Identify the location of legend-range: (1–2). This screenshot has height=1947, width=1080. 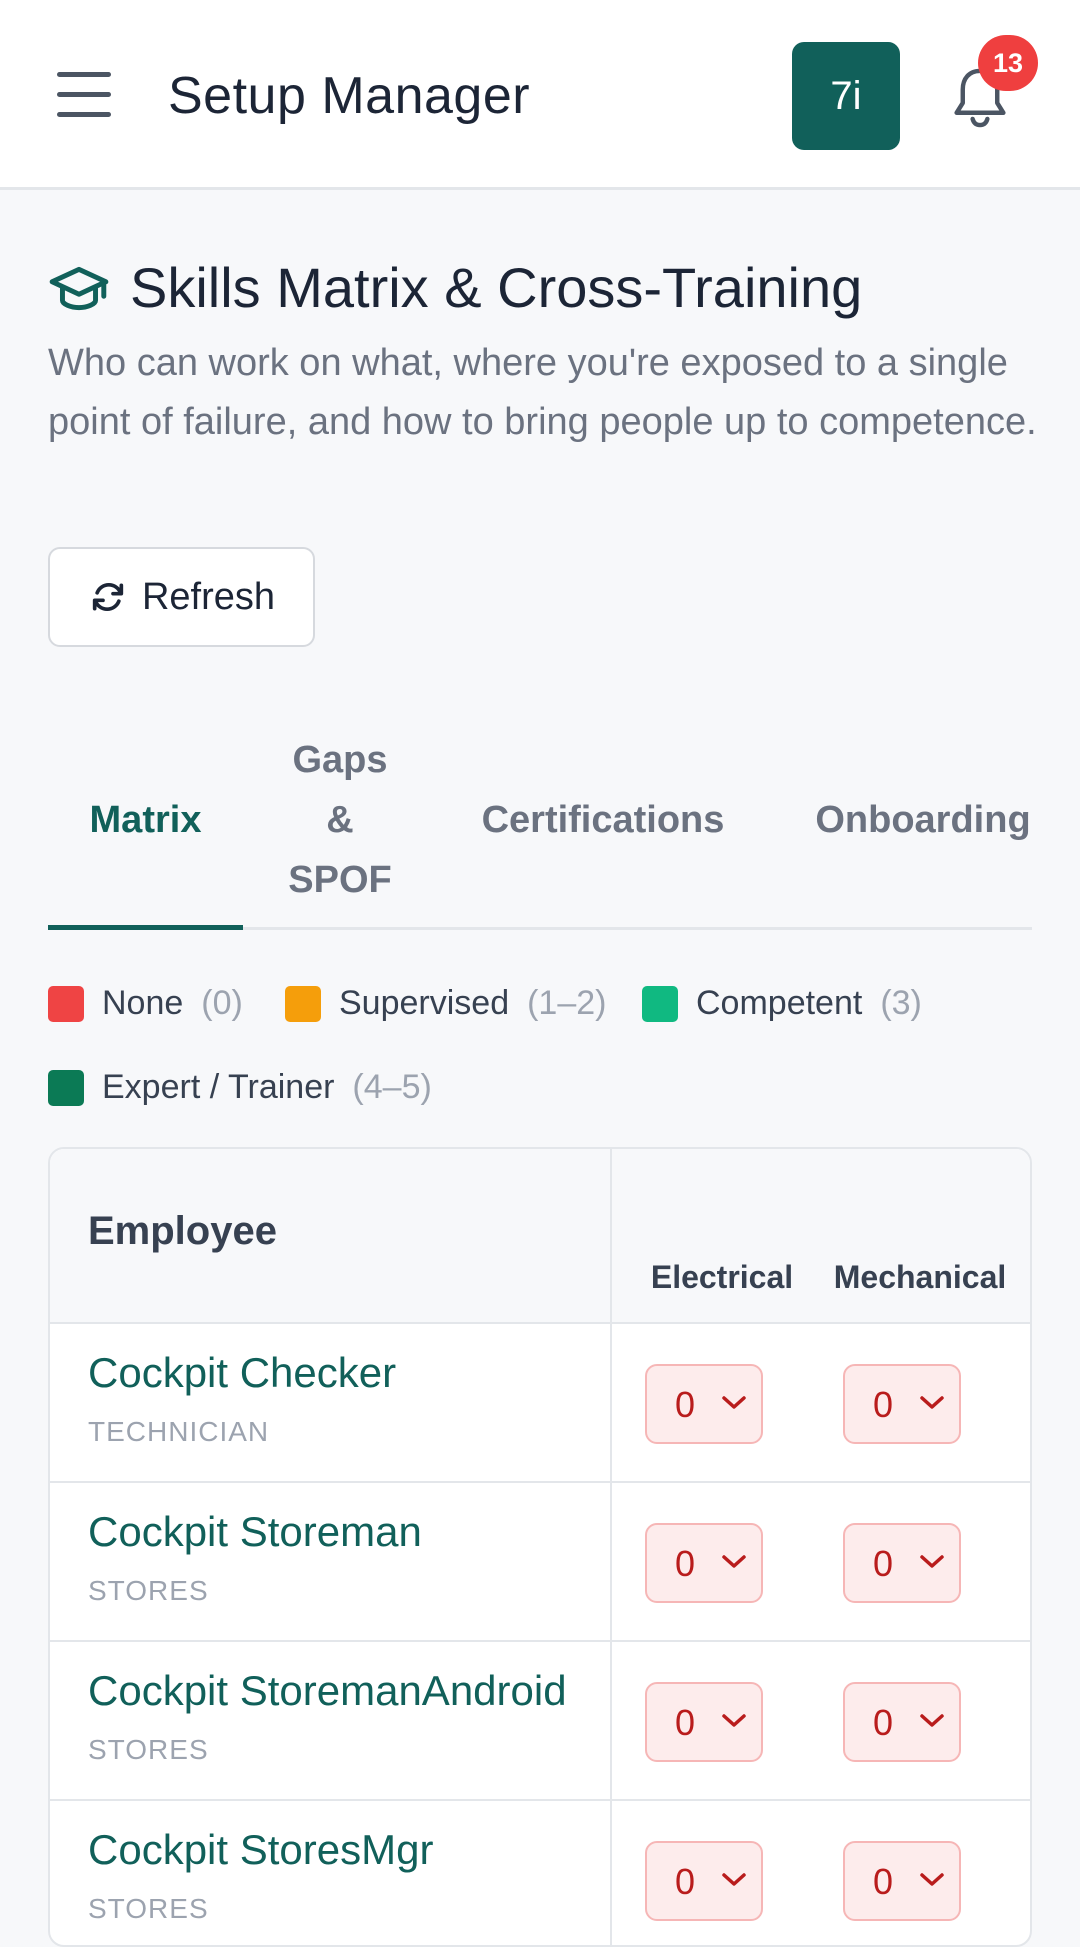
(567, 1003).